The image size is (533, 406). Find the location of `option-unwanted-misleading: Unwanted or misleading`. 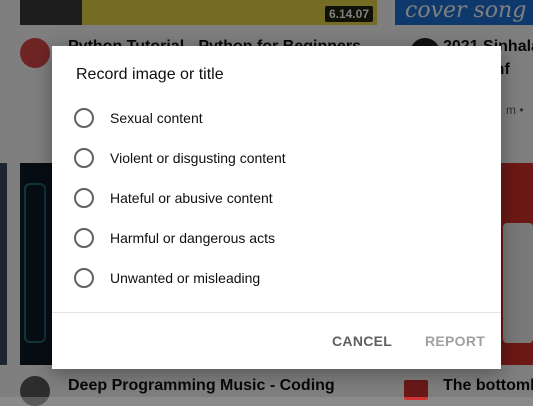

option-unwanted-misleading: Unwanted or misleading is located at coordinates (274, 278).